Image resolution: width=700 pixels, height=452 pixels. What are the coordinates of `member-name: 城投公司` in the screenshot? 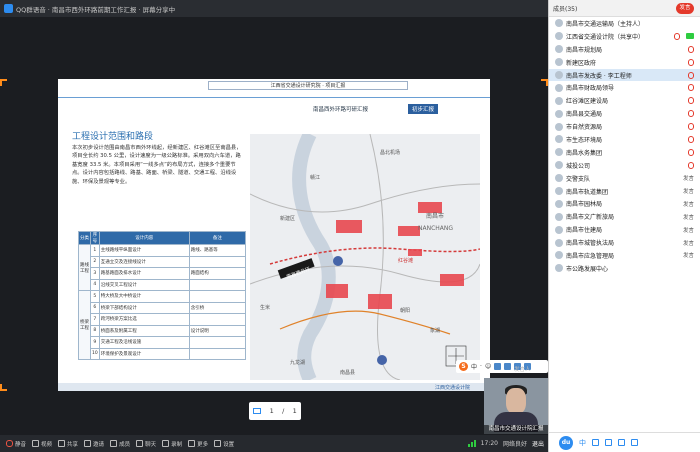 It's located at (578, 166).